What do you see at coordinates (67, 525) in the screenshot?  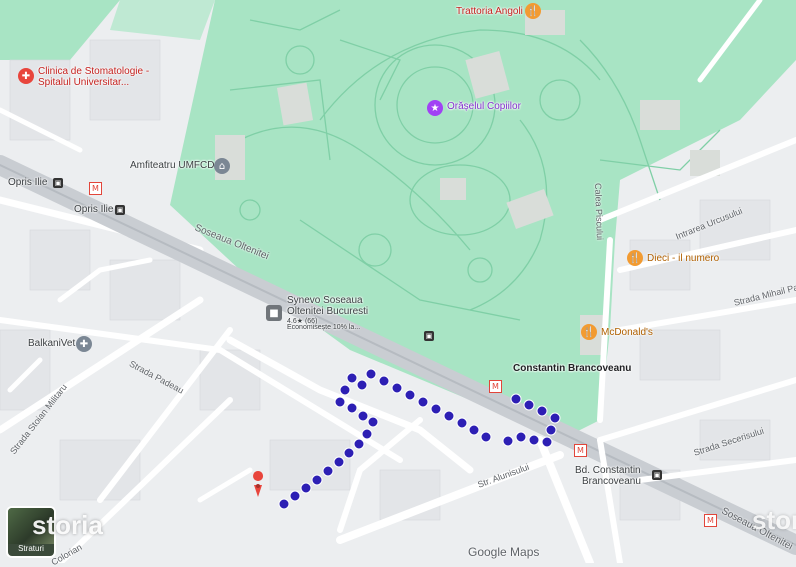 I see `storia-watermark: storia` at bounding box center [67, 525].